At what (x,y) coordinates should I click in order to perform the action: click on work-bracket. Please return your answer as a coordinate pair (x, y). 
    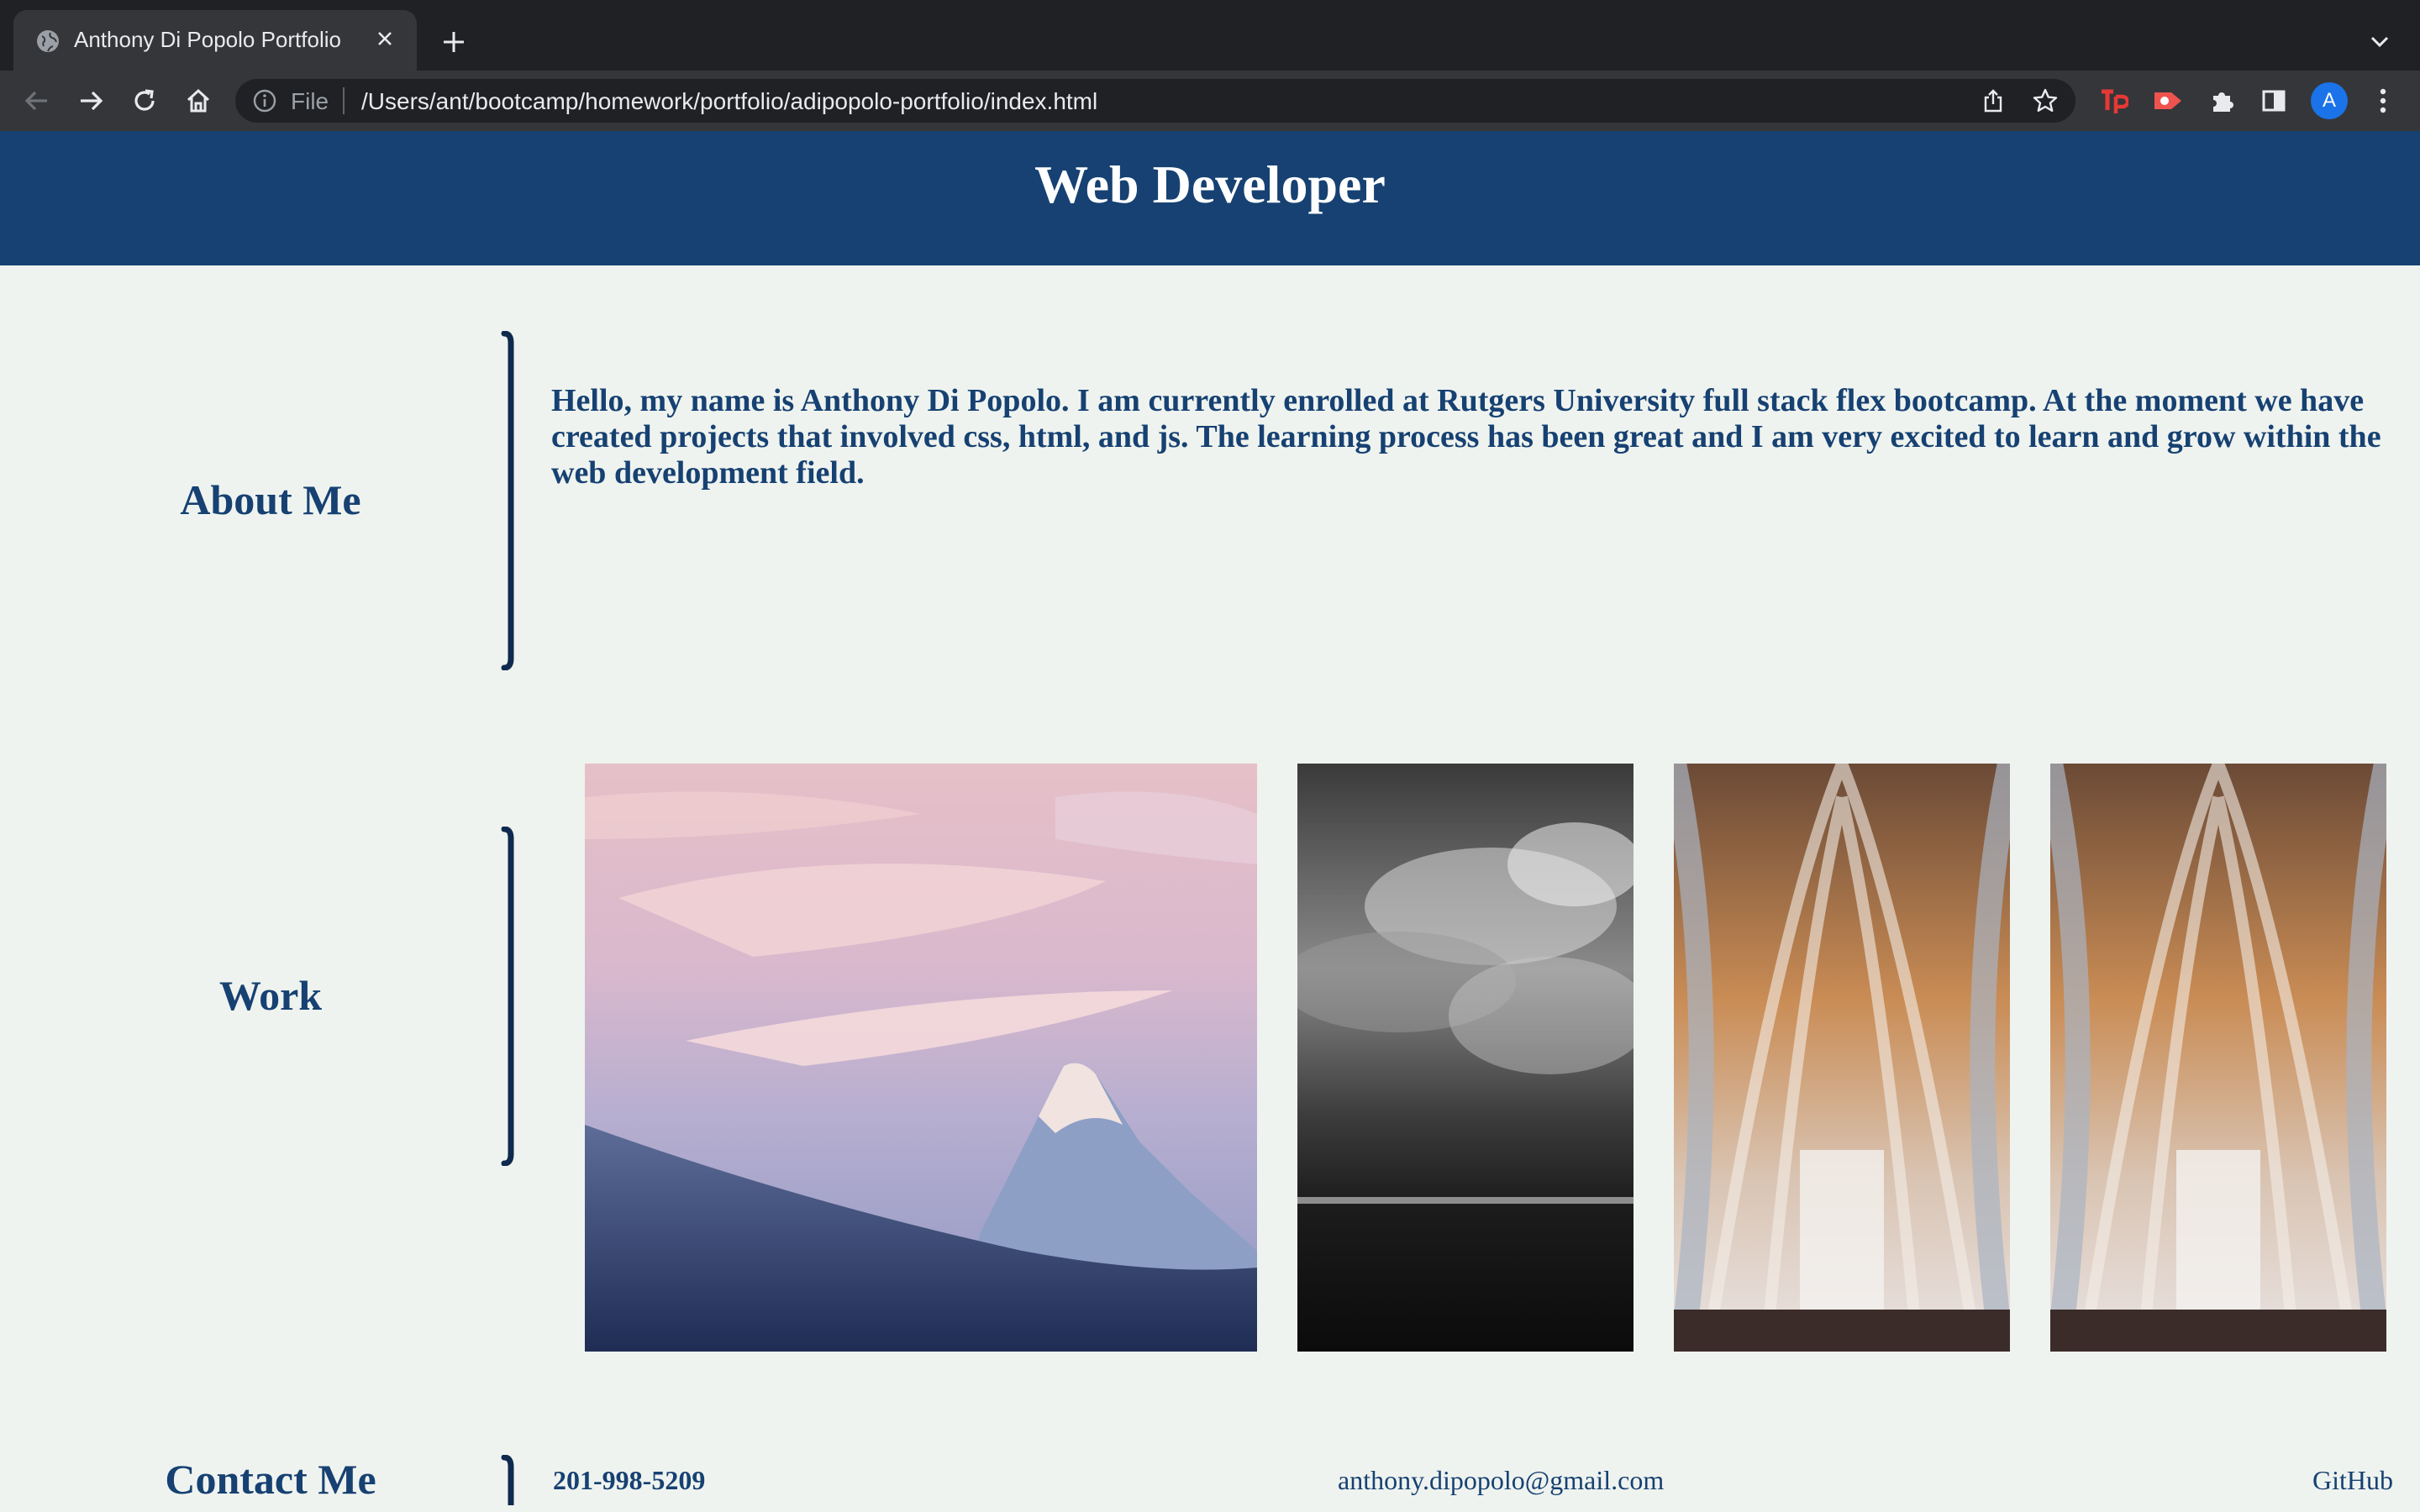
    Looking at the image, I should click on (508, 996).